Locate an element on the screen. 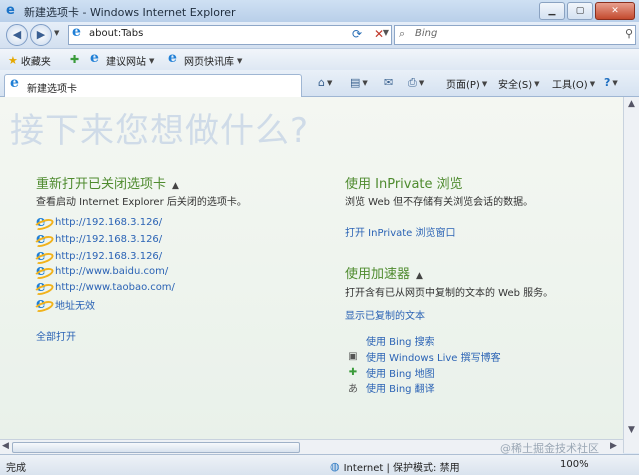 This screenshot has height=475, width=639. blog-icon: ▣ is located at coordinates (353, 356).